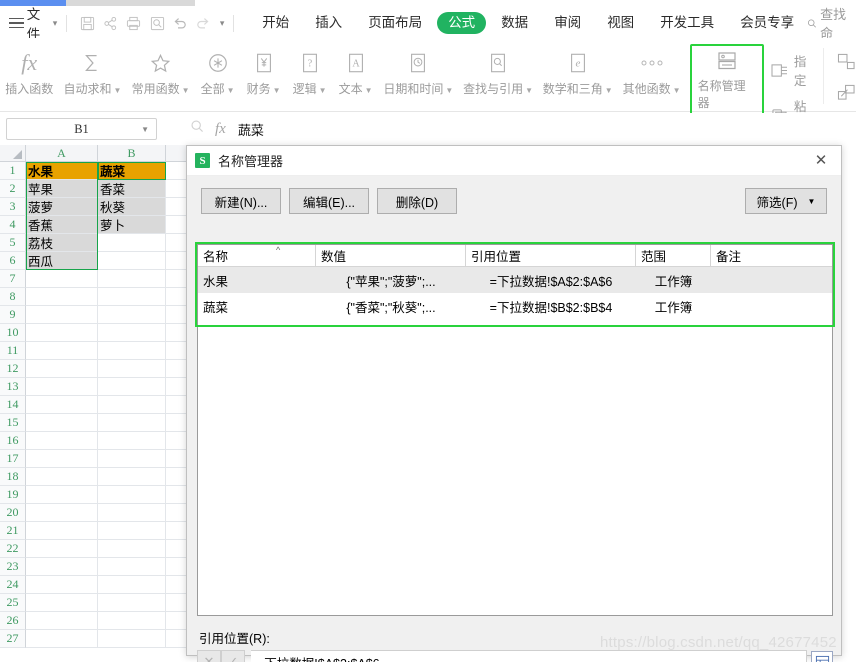  What do you see at coordinates (218, 71) in the screenshot?
I see `ribbon-all-functions: 全部 ▼` at bounding box center [218, 71].